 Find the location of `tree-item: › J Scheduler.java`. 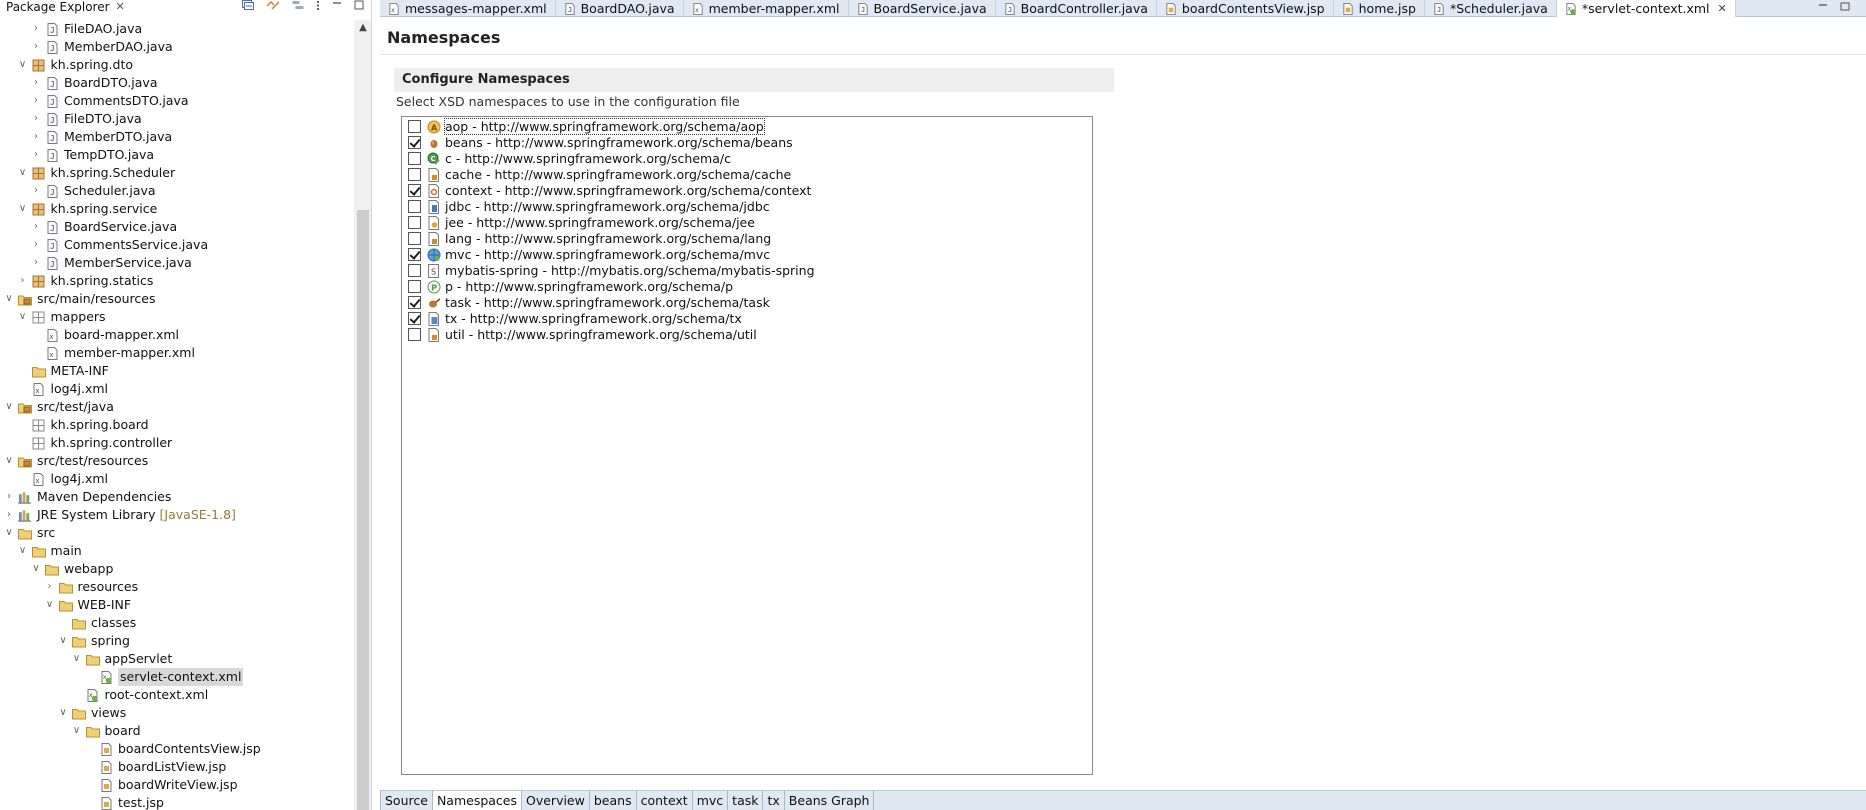

tree-item: › J Scheduler.java is located at coordinates (177, 191).